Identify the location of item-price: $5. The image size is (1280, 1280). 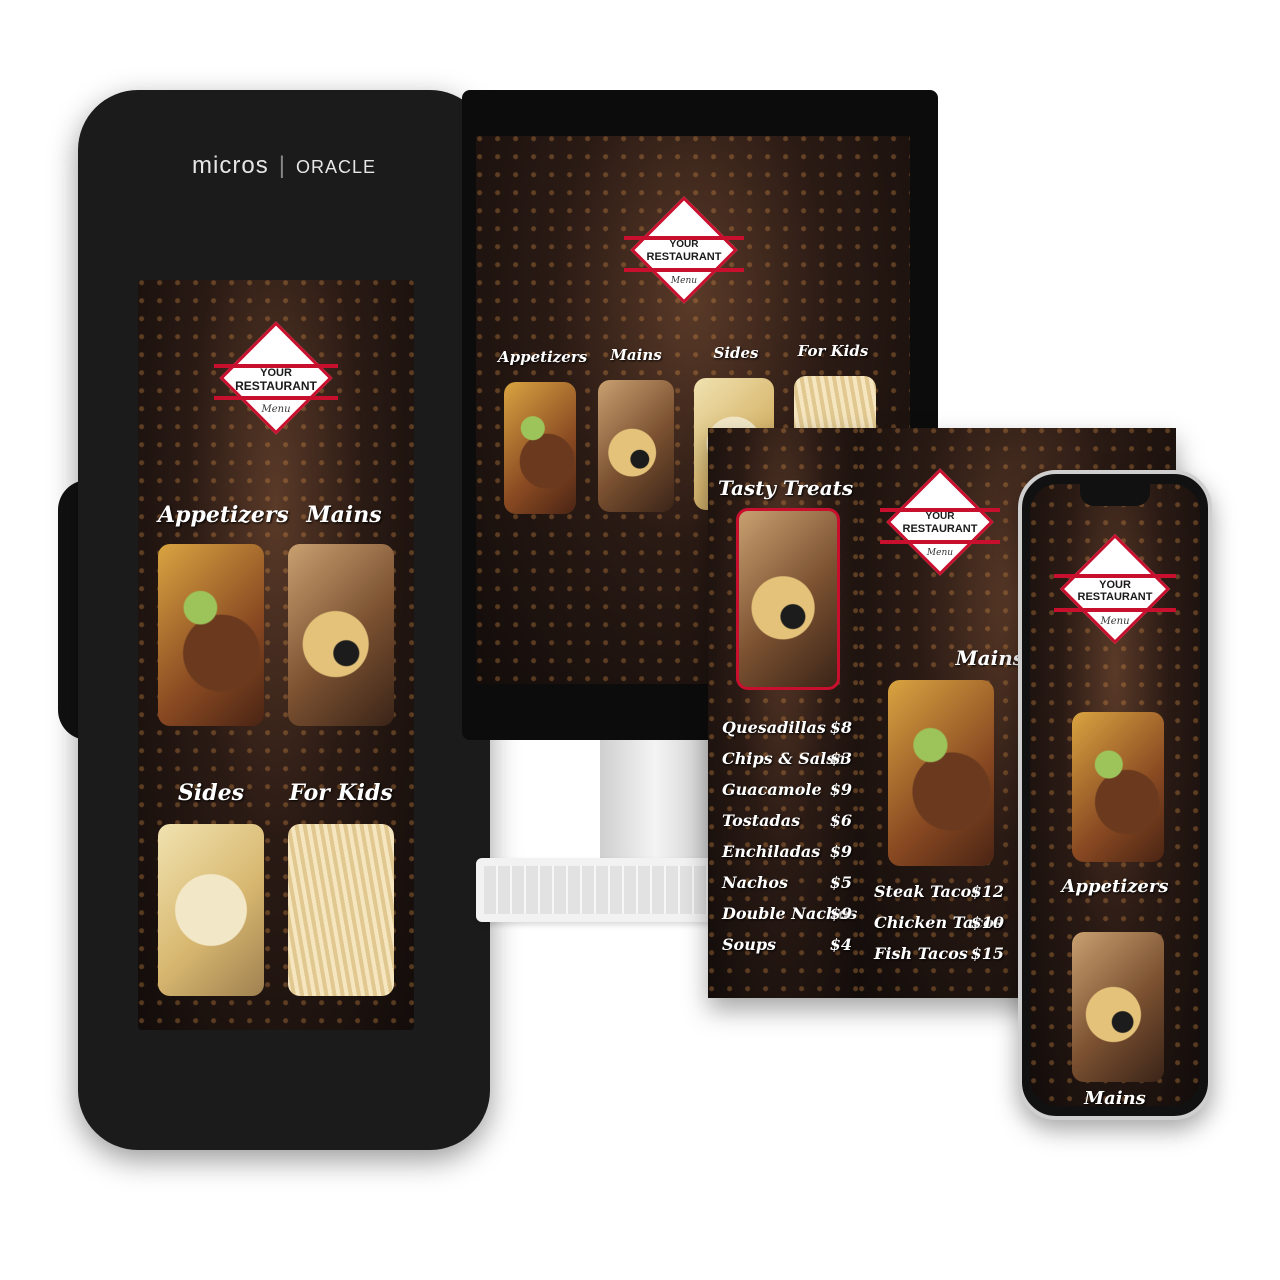
(840, 882).